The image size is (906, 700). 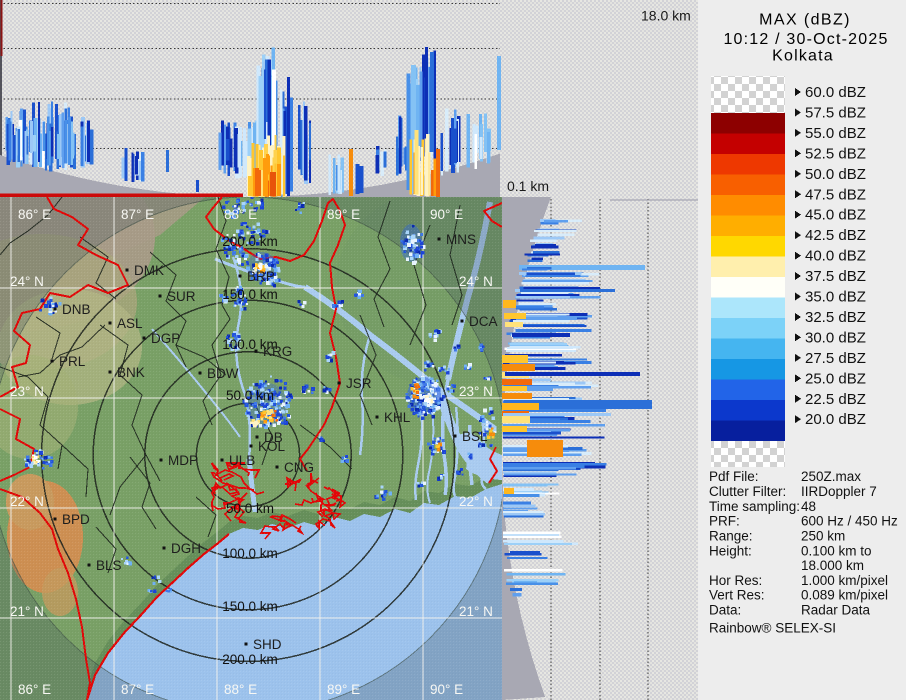 I want to click on svg-text: 50.0 dBZ, so click(x=835, y=174).